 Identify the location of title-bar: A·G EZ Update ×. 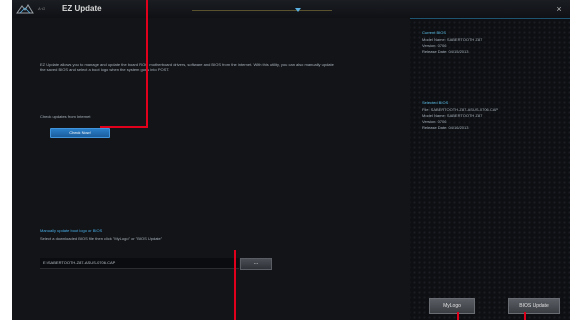
(291, 9).